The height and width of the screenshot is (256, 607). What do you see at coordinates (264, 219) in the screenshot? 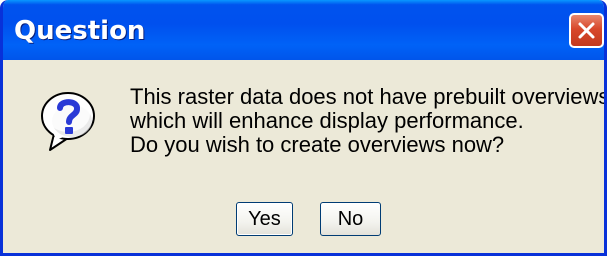
I see `yes-button: Yes` at bounding box center [264, 219].